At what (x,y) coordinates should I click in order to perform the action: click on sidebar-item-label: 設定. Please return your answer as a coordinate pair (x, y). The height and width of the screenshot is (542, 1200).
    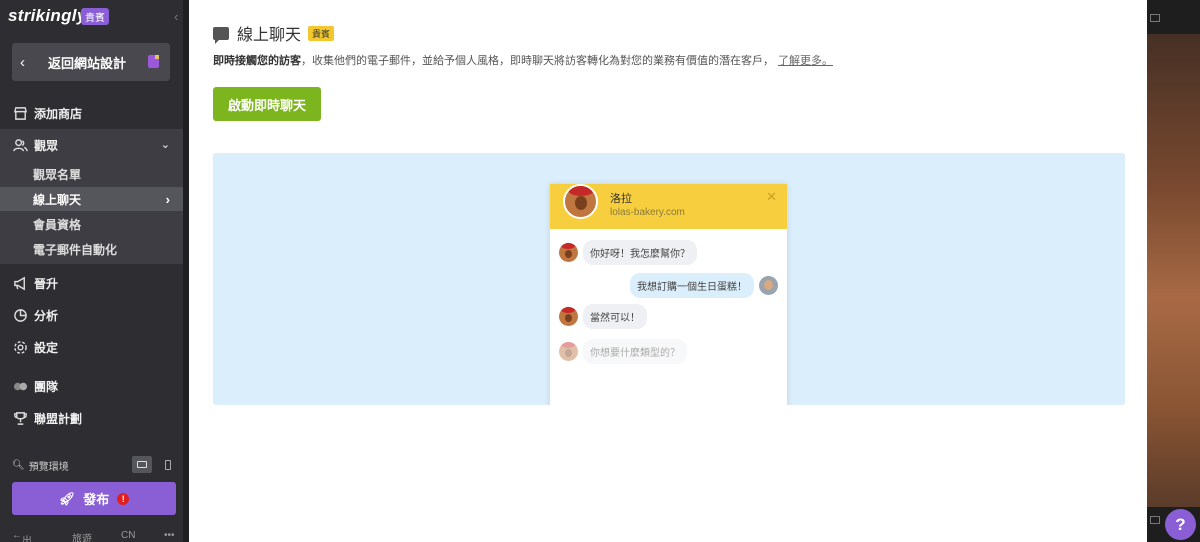
    Looking at the image, I should click on (46, 347).